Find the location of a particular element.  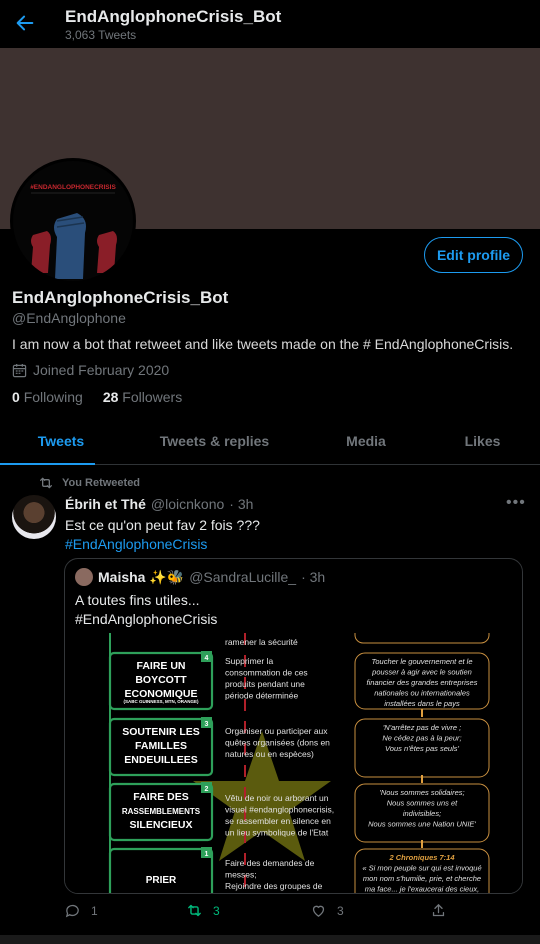

step-description: consommation de ces is located at coordinates (266, 673).